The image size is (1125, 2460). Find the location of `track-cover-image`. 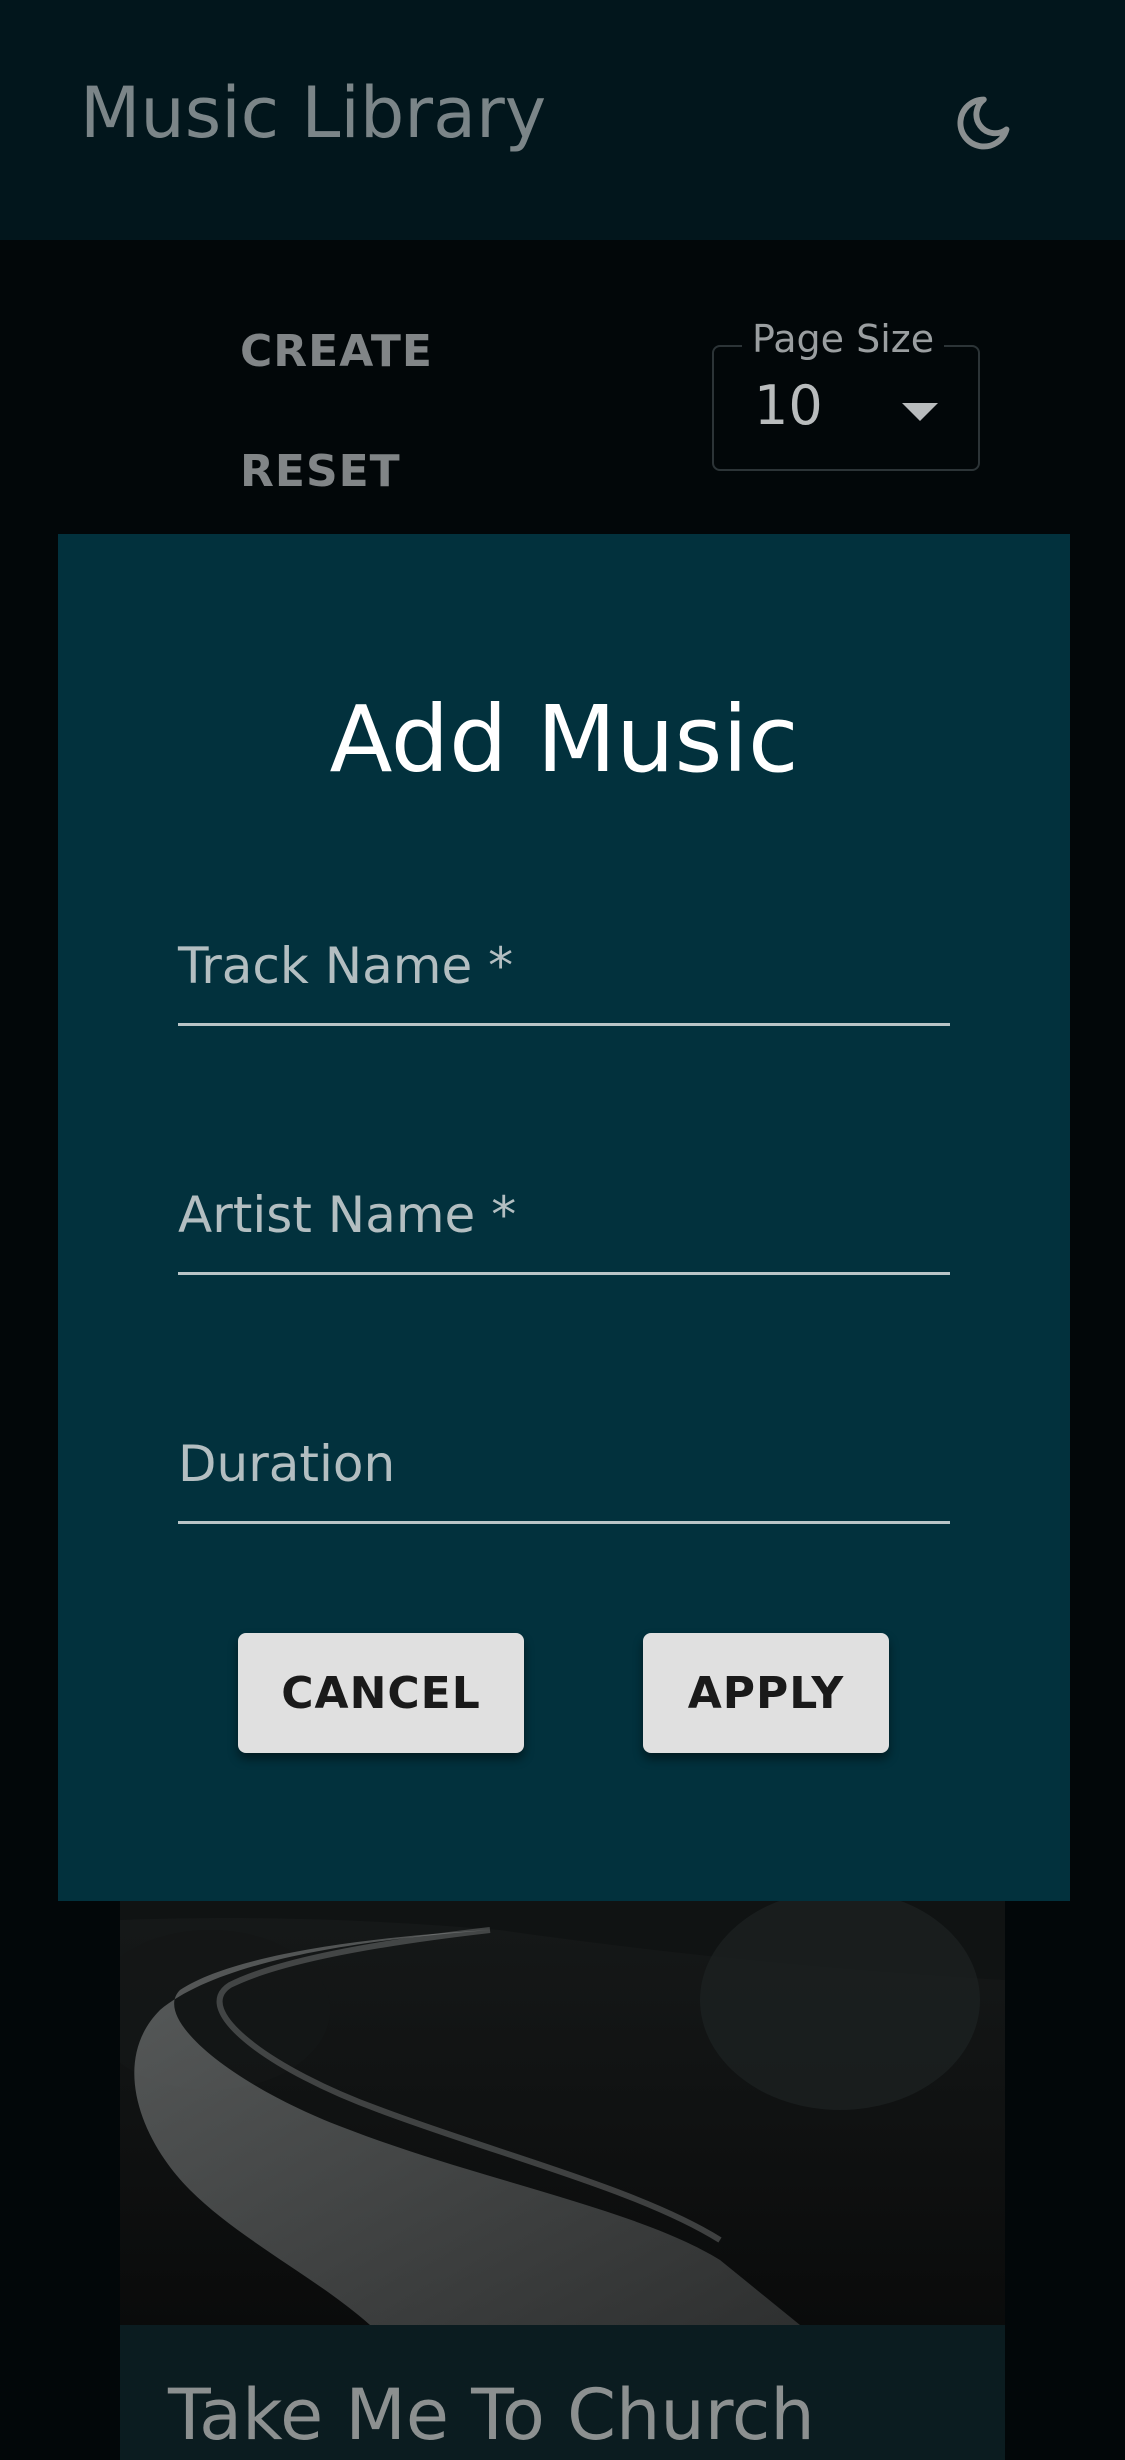

track-cover-image is located at coordinates (562, 2092).